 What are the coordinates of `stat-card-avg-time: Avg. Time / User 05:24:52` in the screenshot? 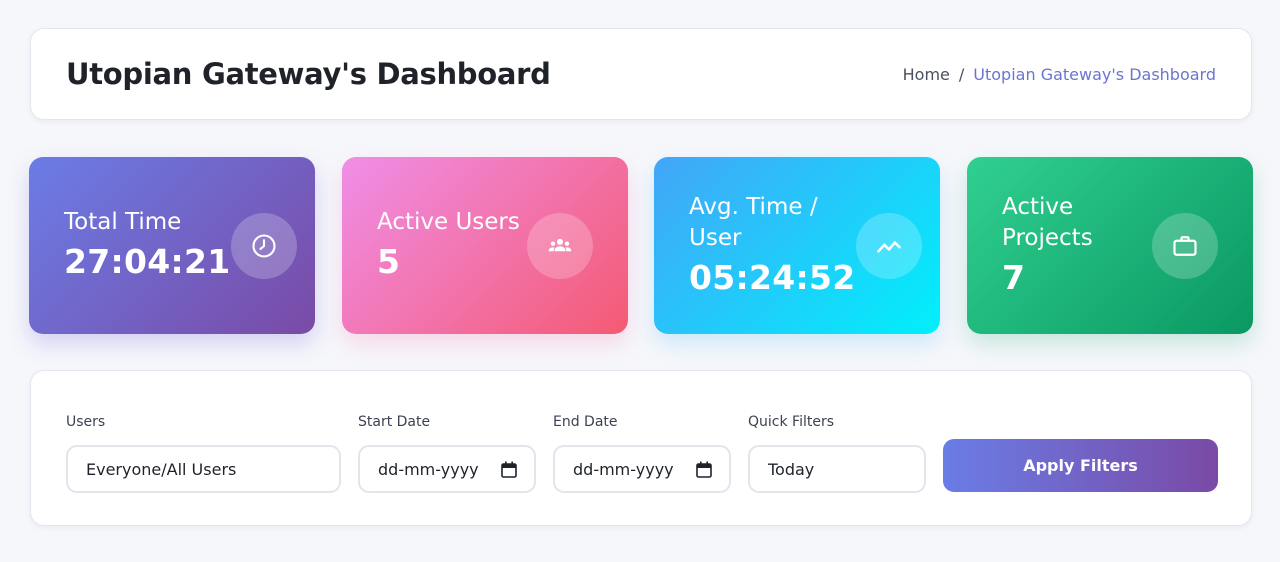 It's located at (797, 245).